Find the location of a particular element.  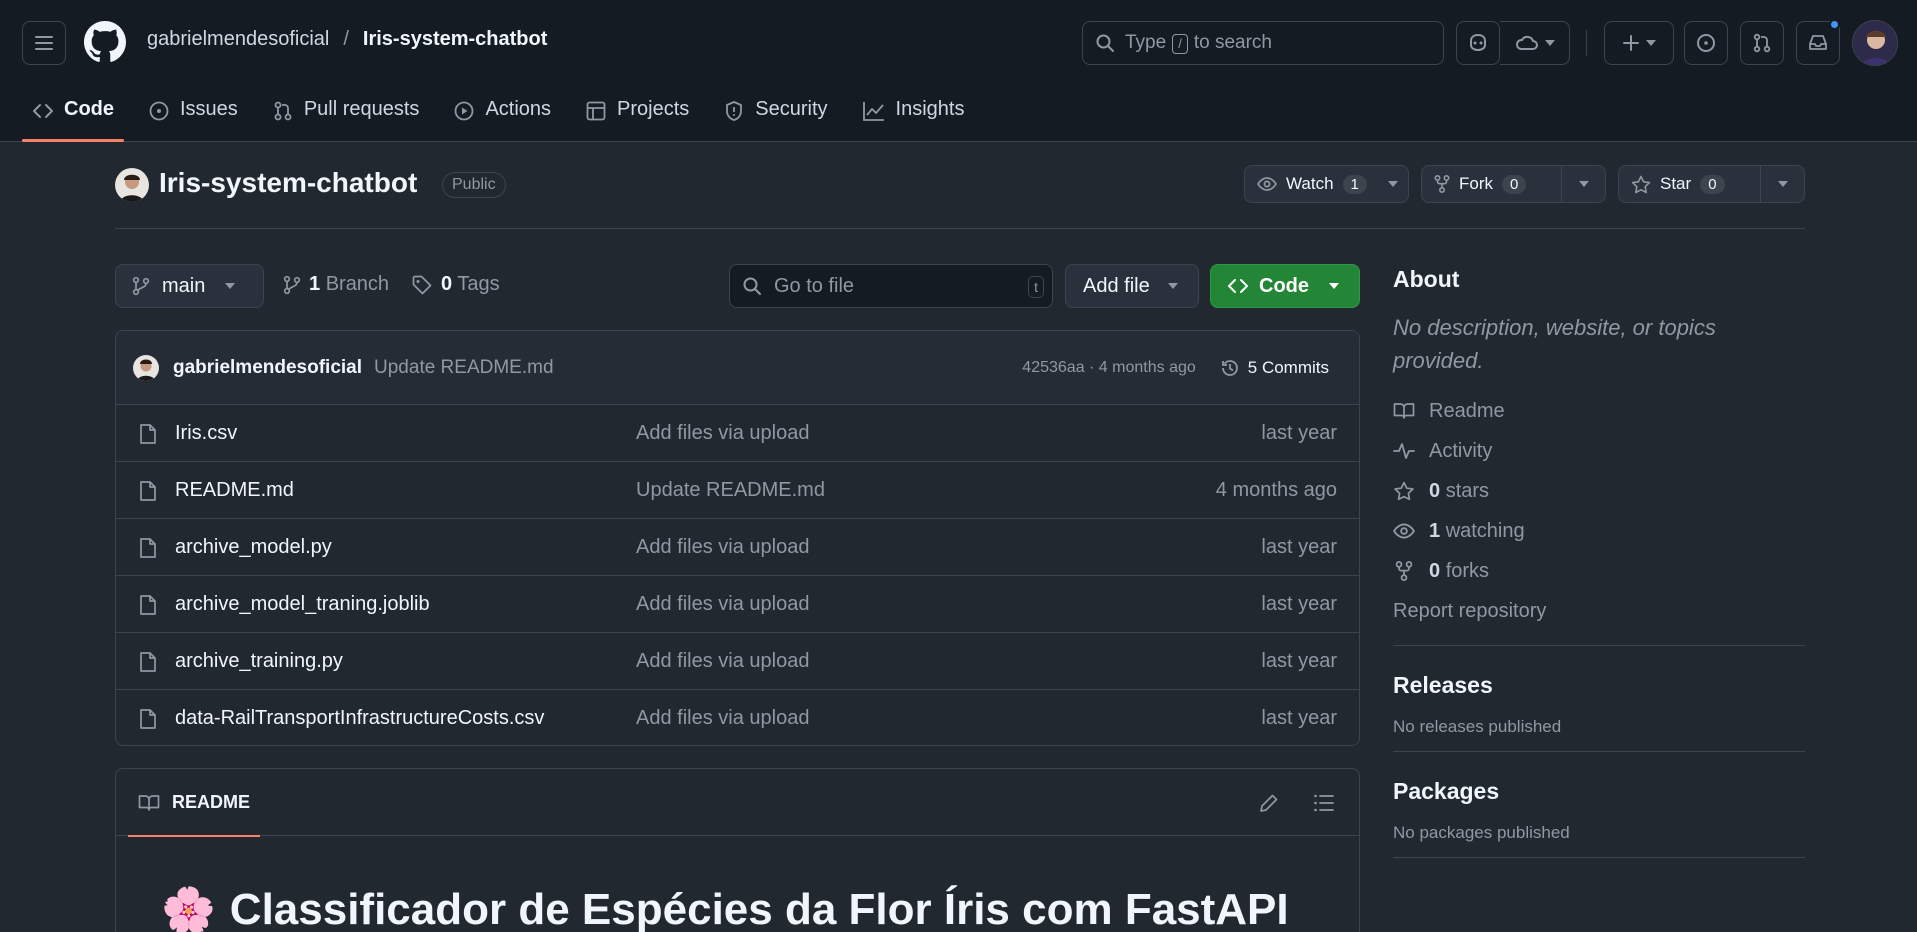

file-commit-message: Update README.md is located at coordinates (730, 490).